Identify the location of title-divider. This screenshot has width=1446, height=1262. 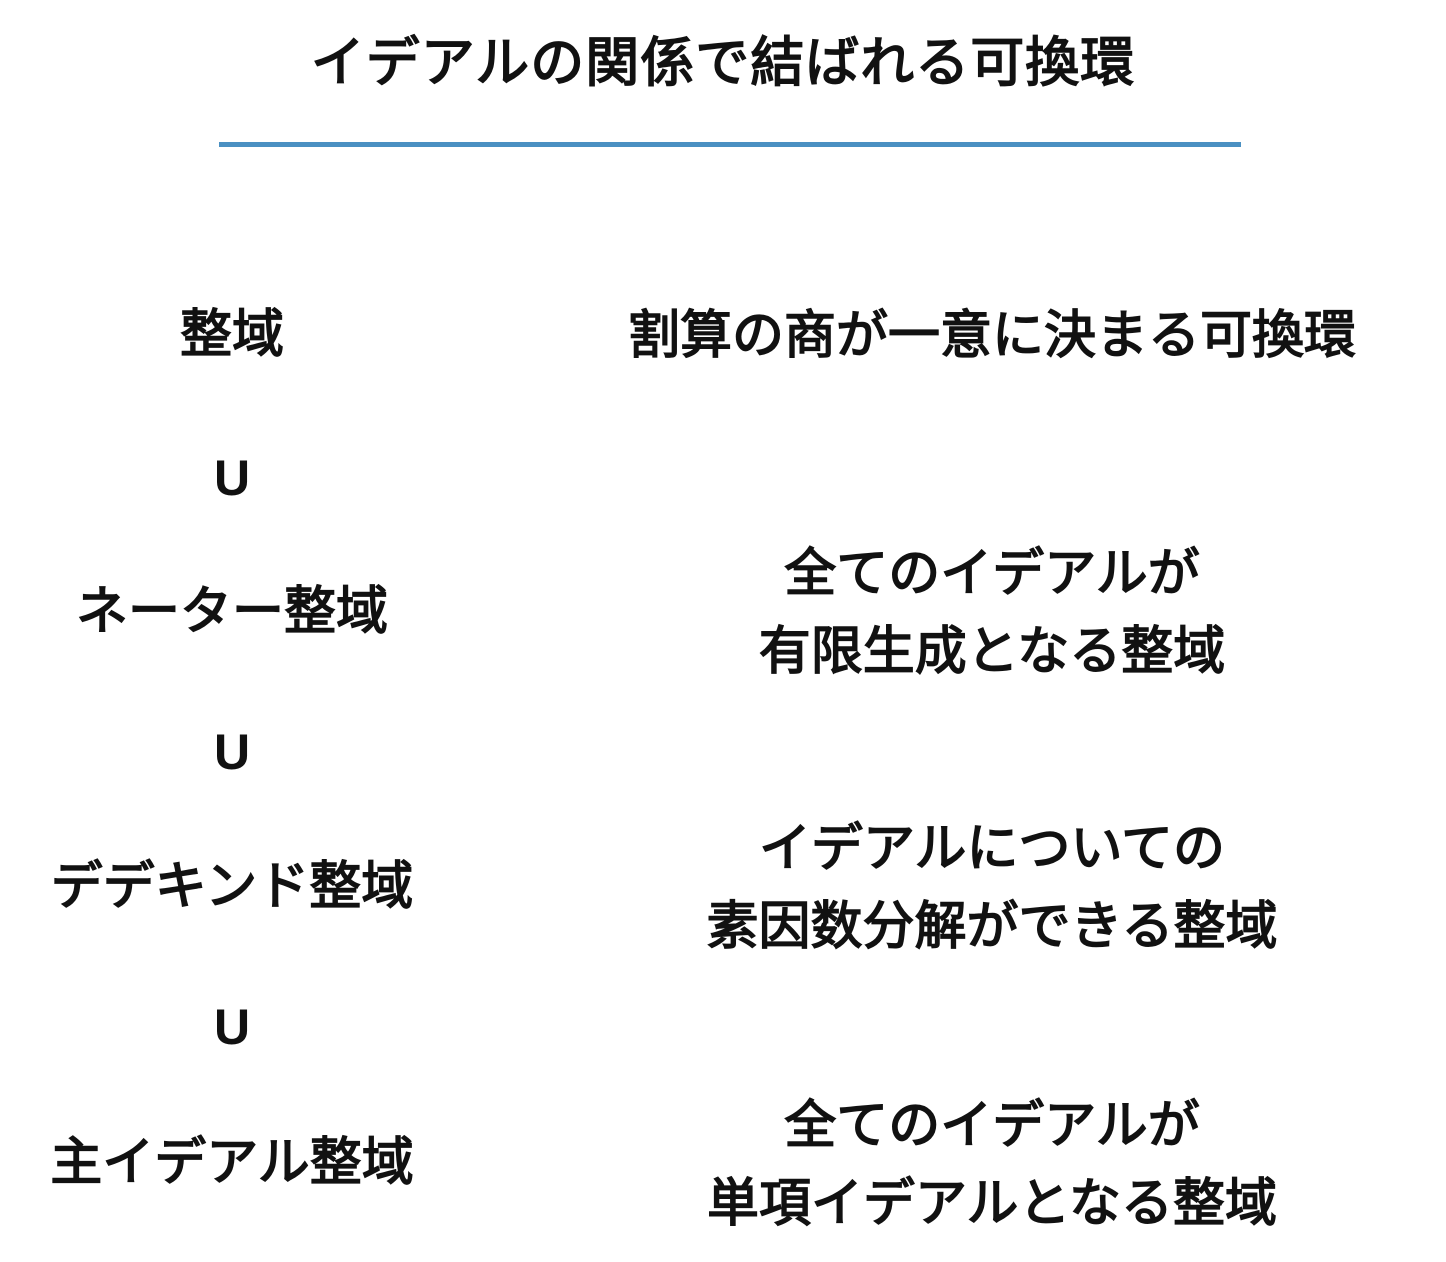
(730, 144).